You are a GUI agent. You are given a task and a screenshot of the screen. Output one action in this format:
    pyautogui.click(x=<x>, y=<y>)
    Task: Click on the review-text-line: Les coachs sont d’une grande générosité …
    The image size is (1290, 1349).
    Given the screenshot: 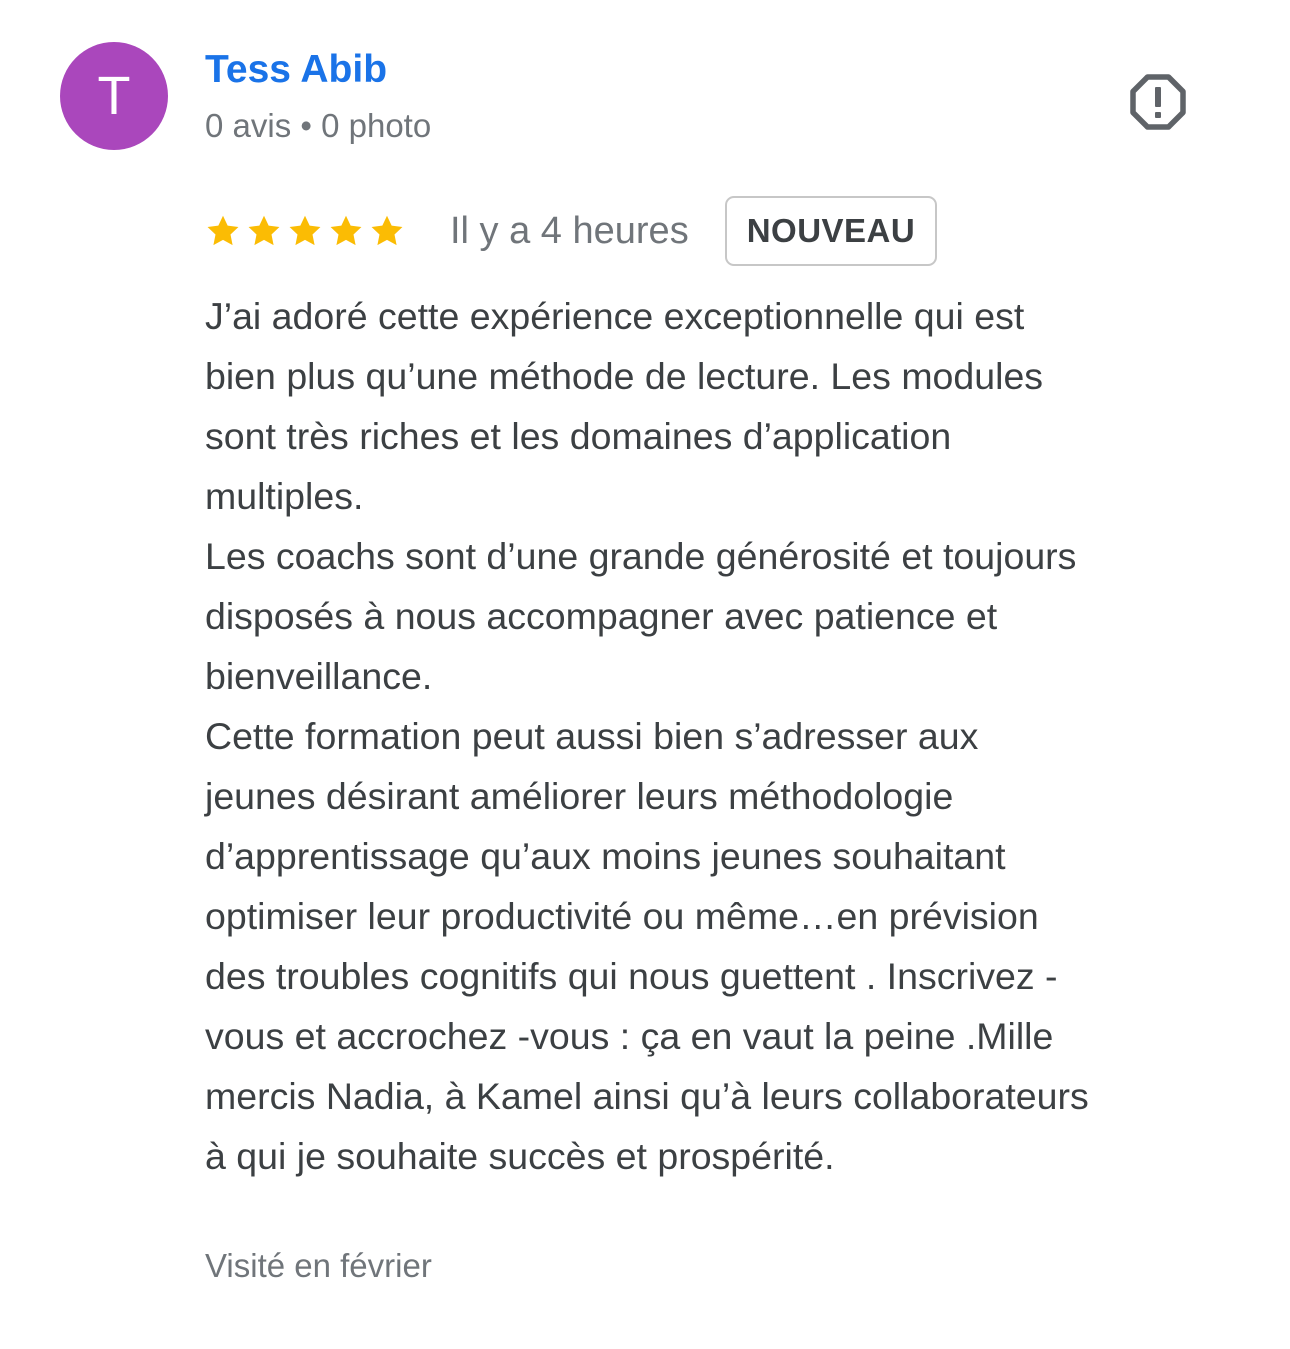 What is the action you would take?
    pyautogui.click(x=641, y=556)
    